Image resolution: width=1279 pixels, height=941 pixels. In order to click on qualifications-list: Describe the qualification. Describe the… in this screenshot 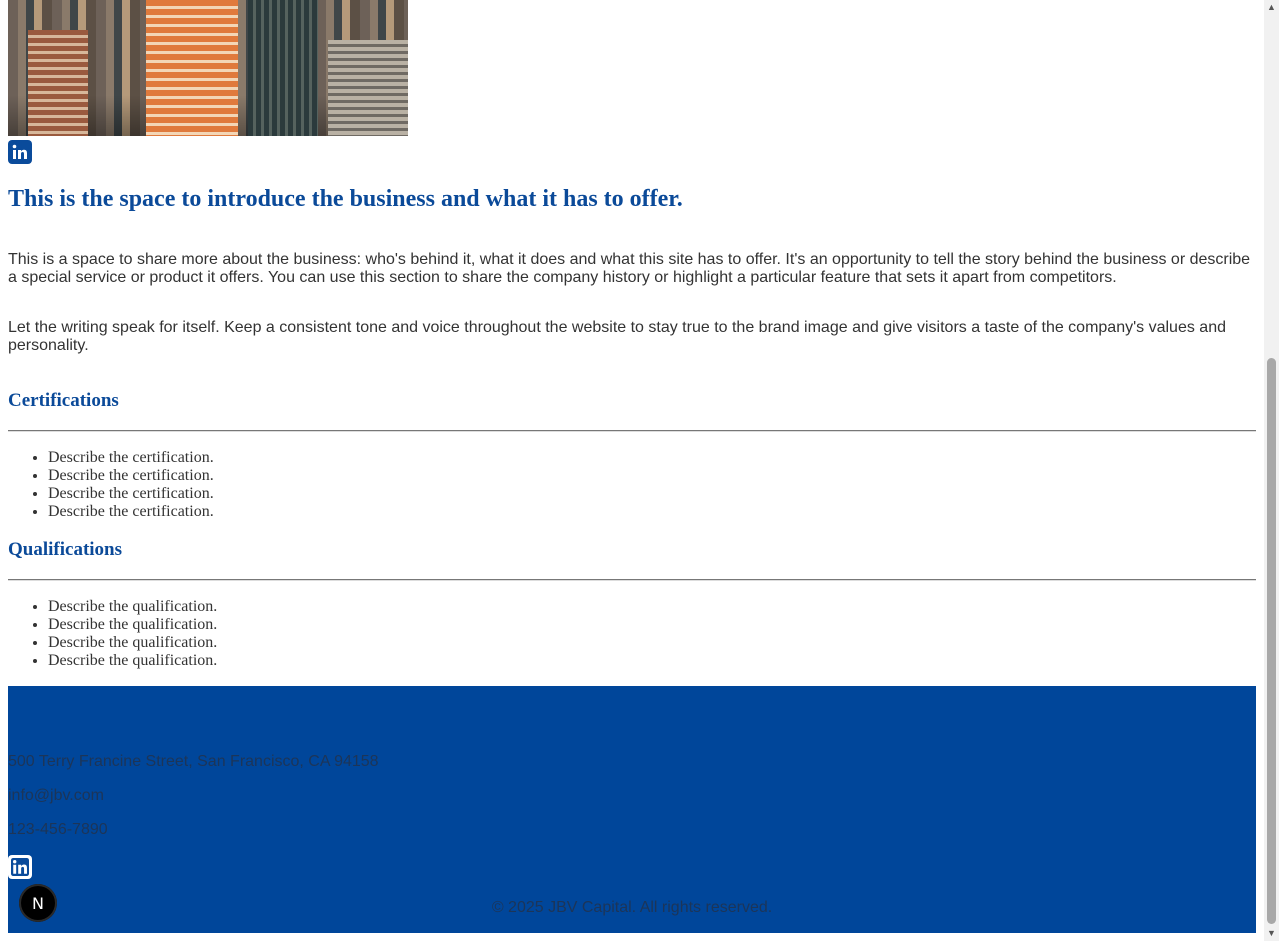, I will do `click(112, 634)`.